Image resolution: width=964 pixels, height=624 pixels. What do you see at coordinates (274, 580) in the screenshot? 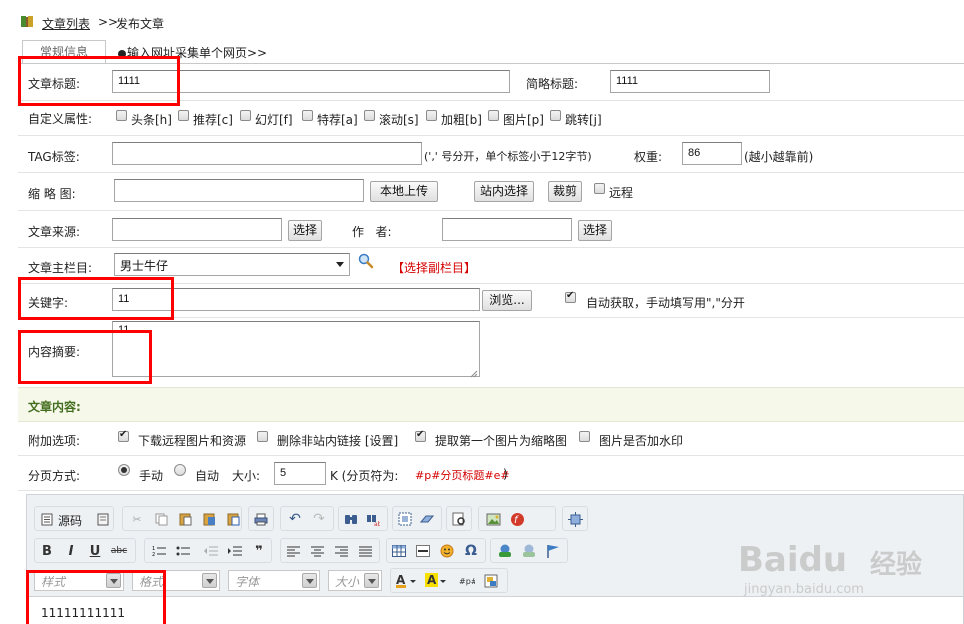
I see `font-combo: 字体` at bounding box center [274, 580].